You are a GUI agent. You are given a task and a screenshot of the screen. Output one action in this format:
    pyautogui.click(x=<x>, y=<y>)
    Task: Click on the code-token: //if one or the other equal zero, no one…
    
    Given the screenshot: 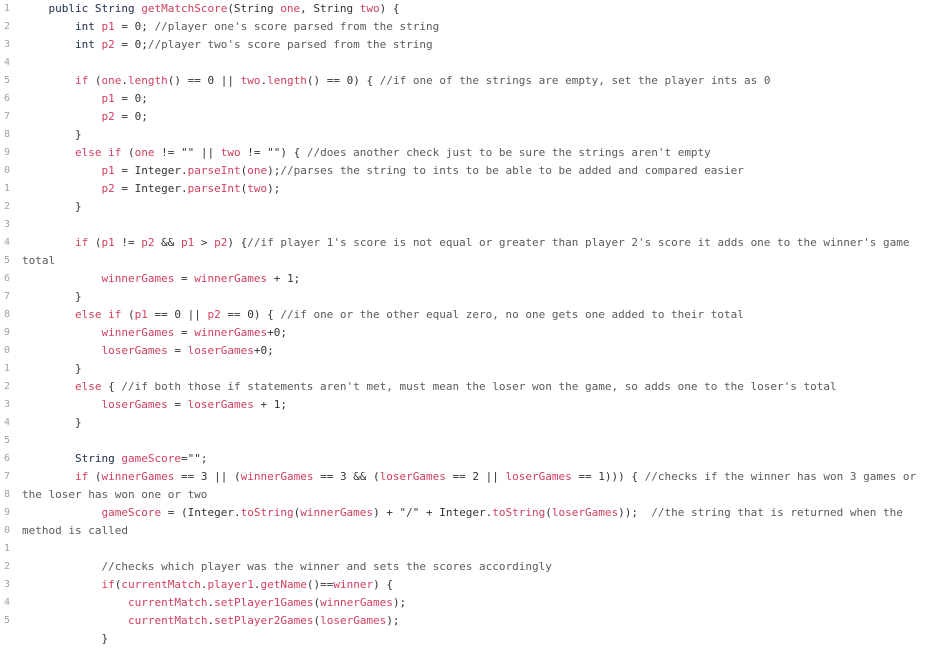 What is the action you would take?
    pyautogui.click(x=512, y=314)
    